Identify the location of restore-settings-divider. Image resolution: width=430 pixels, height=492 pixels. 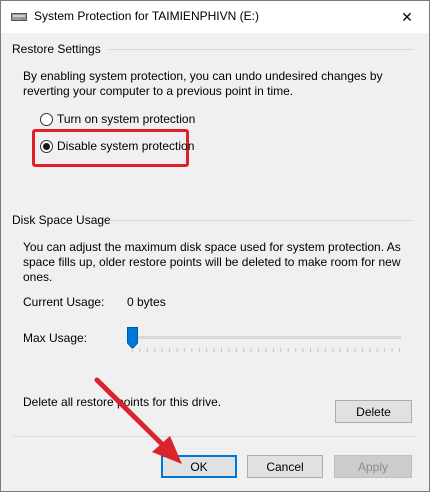
(261, 49).